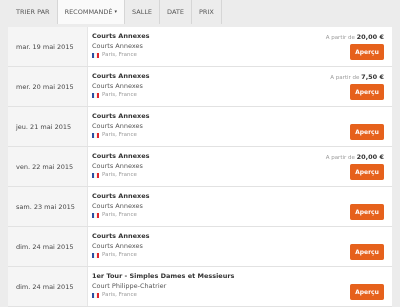  Describe the element at coordinates (48, 86) in the screenshot. I see `event-date: mer. 20 mai 2015` at that location.